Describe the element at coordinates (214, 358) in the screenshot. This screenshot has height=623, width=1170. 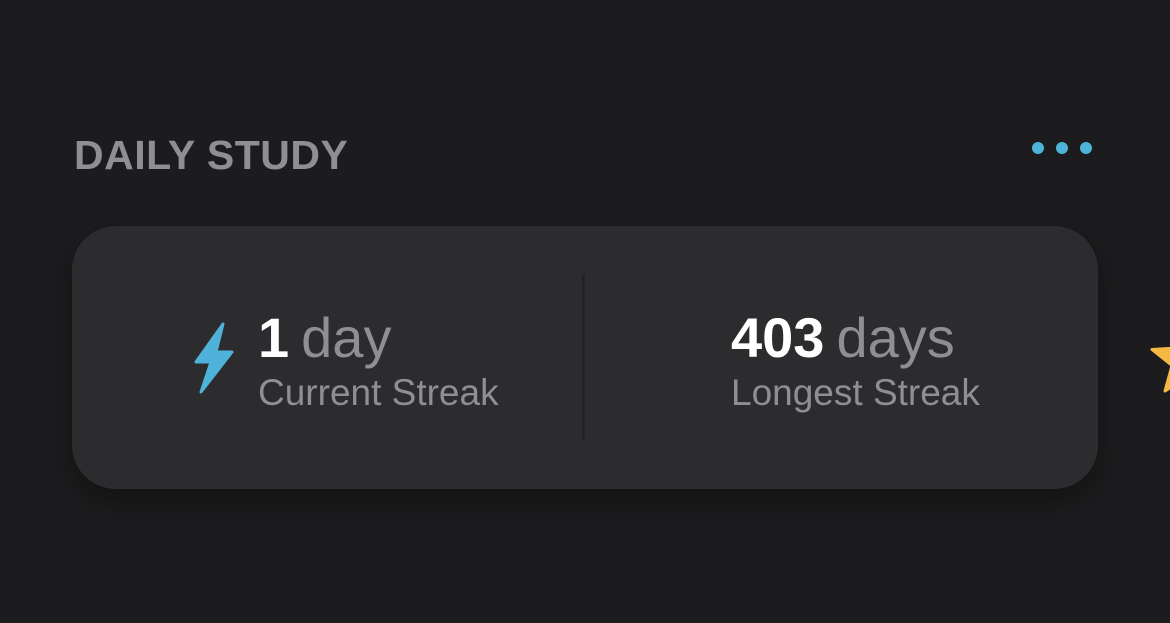
I see `lightning-bolt-icon` at that location.